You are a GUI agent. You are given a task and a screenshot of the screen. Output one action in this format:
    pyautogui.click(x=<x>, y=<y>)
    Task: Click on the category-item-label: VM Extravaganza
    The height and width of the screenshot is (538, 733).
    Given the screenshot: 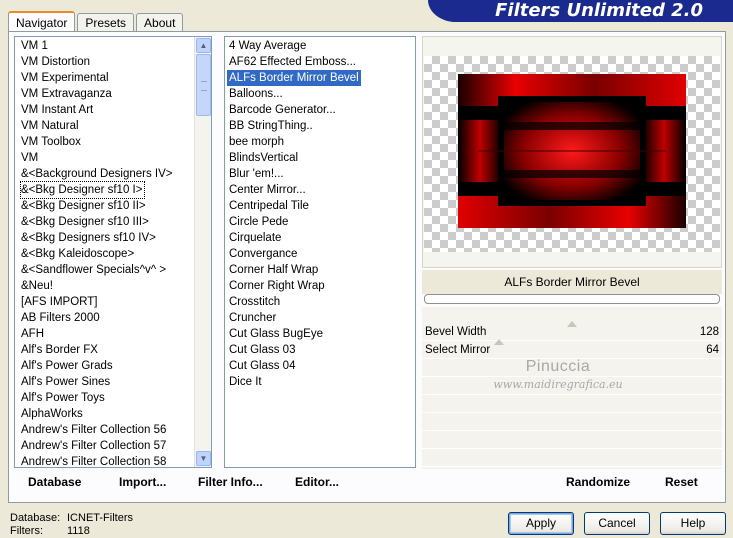 What is the action you would take?
    pyautogui.click(x=66, y=94)
    